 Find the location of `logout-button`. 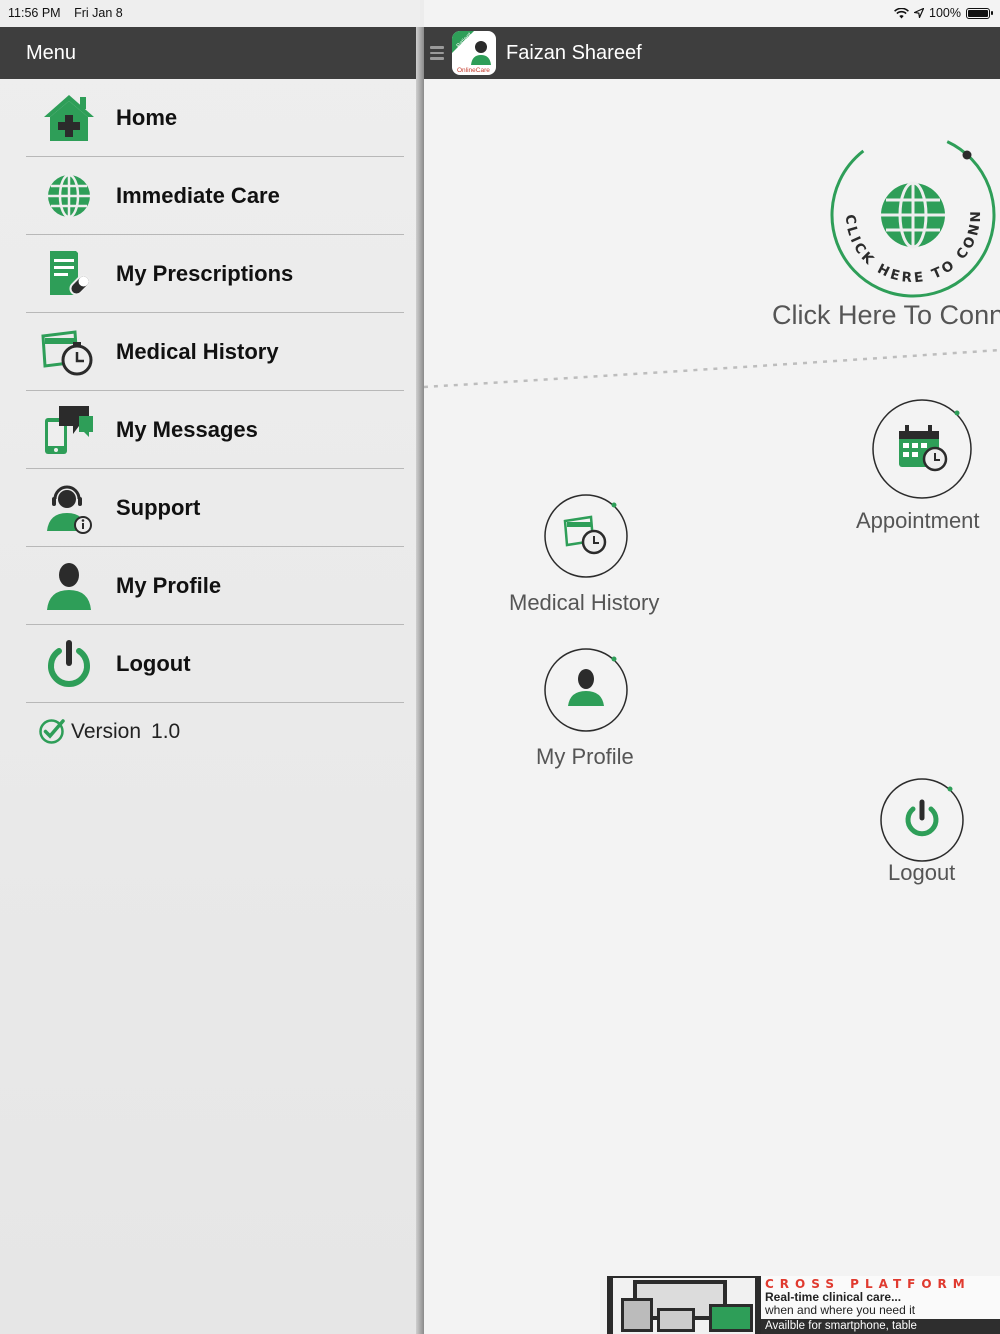

logout-button is located at coordinates (923, 821).